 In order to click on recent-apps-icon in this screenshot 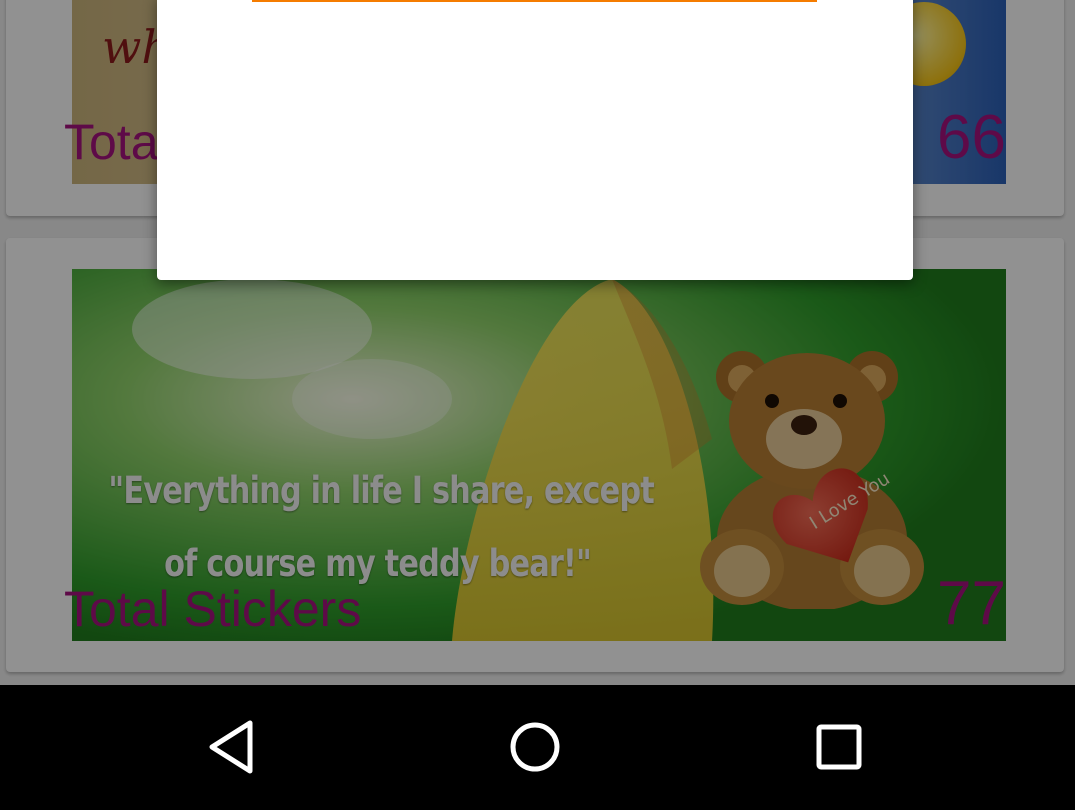, I will do `click(839, 747)`.